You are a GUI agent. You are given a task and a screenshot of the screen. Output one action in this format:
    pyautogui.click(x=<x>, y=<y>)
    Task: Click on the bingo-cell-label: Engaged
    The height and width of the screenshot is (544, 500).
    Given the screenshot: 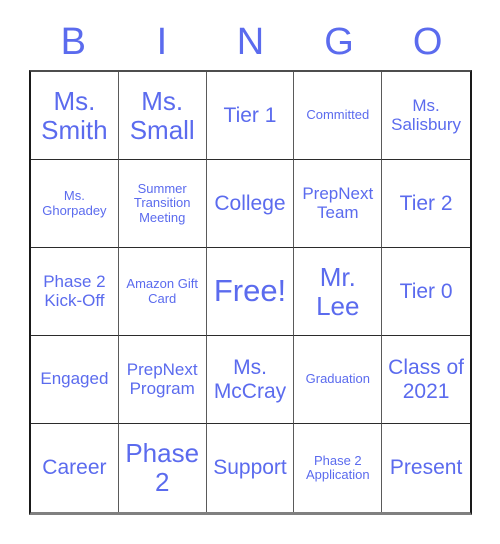 What is the action you would take?
    pyautogui.click(x=74, y=379)
    